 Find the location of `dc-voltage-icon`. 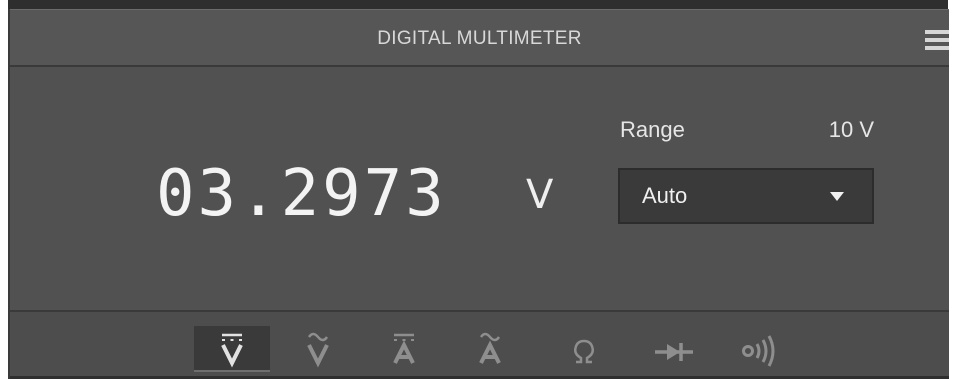

dc-voltage-icon is located at coordinates (232, 350).